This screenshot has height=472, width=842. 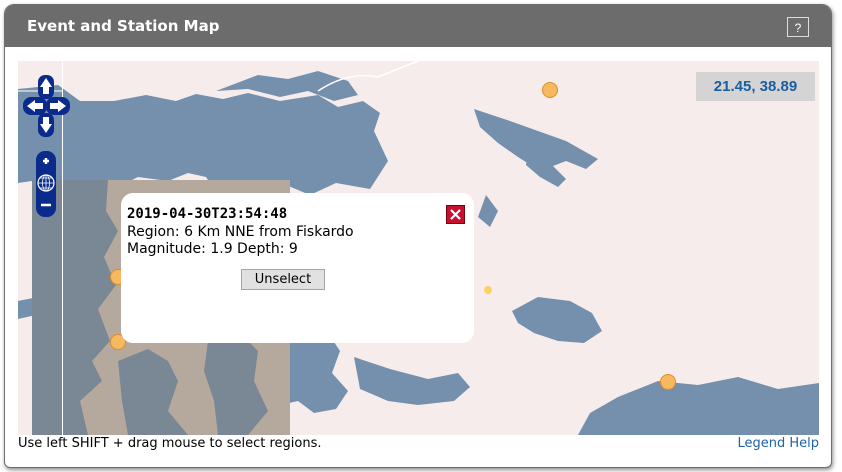 What do you see at coordinates (778, 443) in the screenshot?
I see `legend-help-link: Legend Help` at bounding box center [778, 443].